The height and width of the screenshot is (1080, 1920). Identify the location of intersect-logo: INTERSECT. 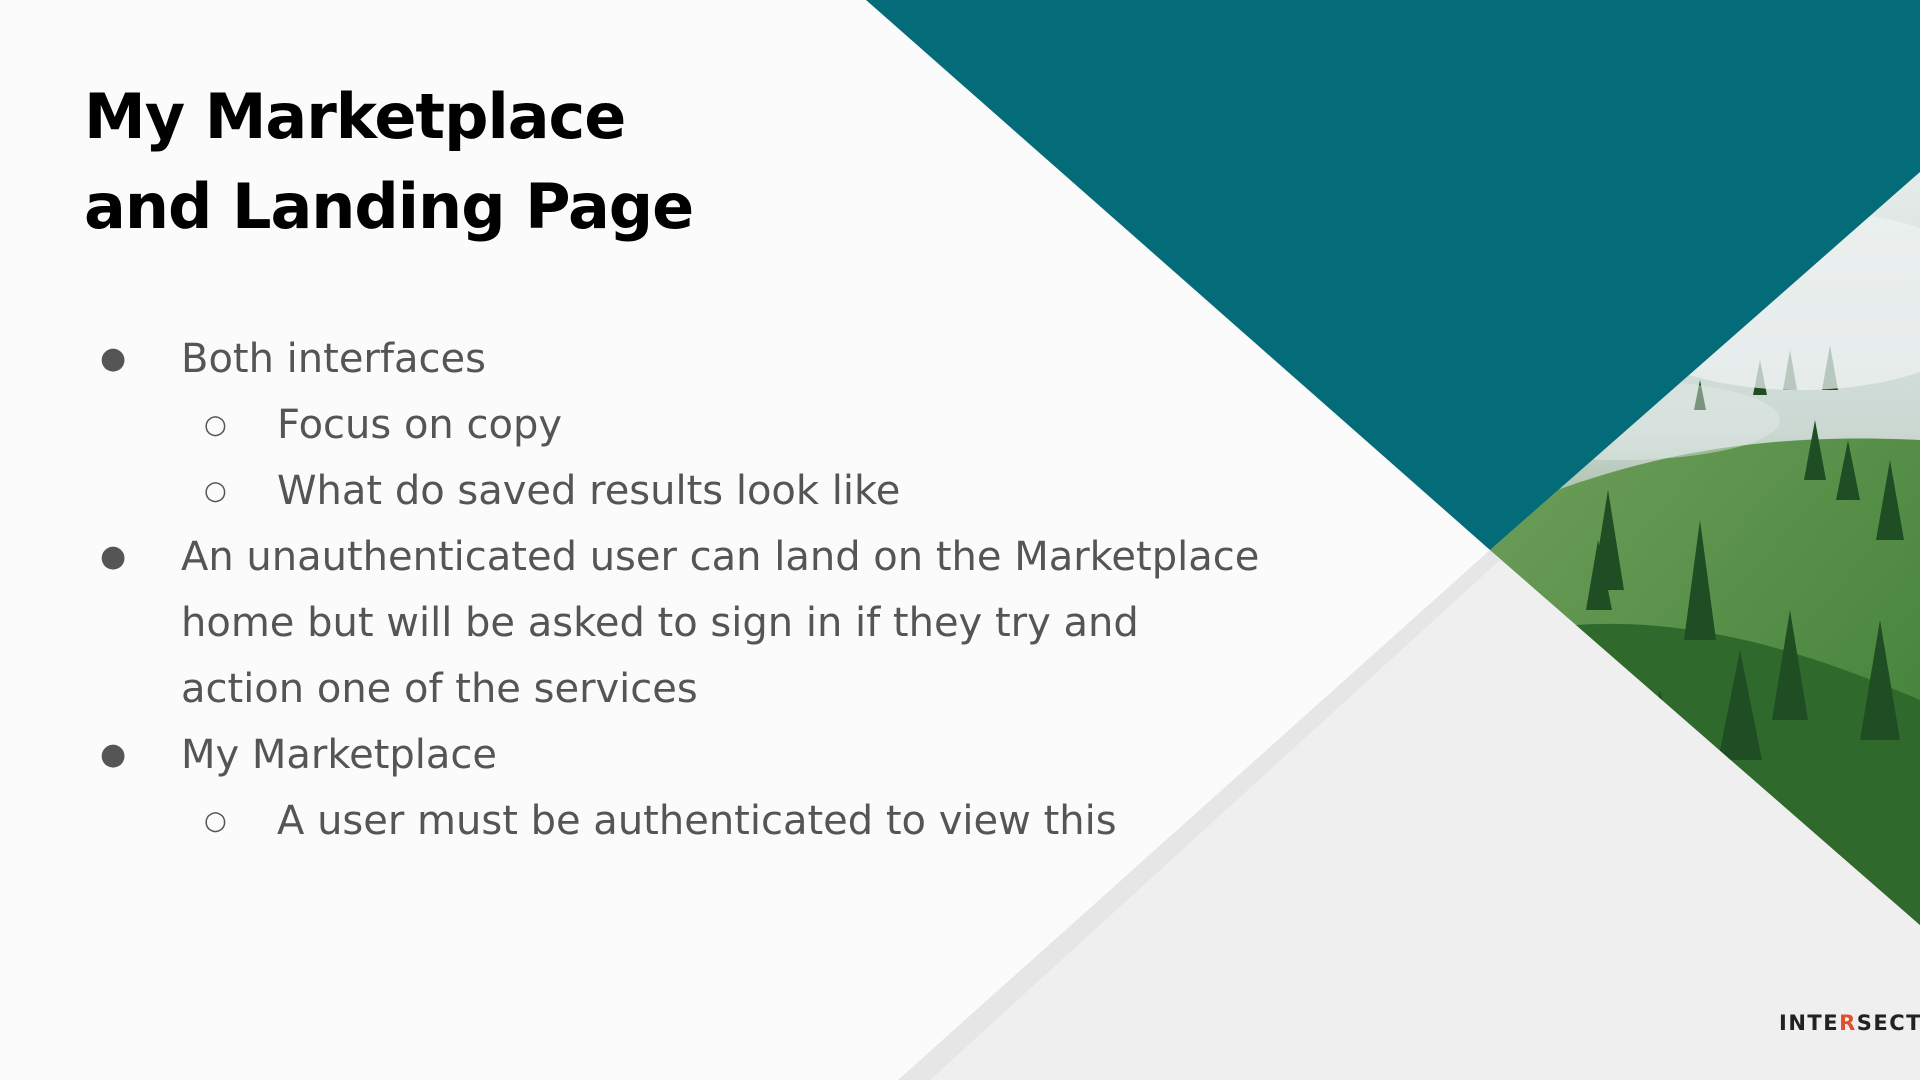
(1849, 1023).